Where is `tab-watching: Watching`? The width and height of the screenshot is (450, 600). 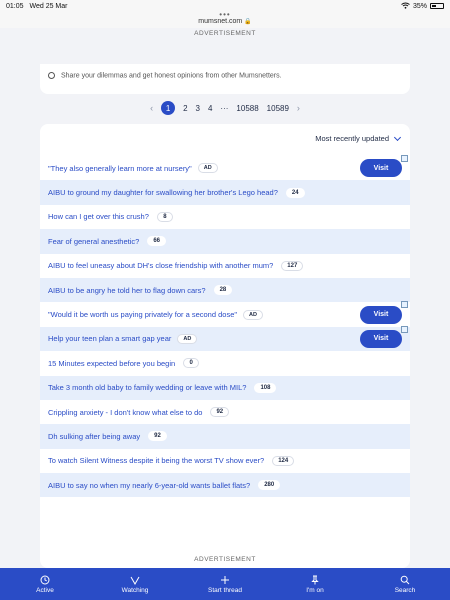 tab-watching: Watching is located at coordinates (135, 584).